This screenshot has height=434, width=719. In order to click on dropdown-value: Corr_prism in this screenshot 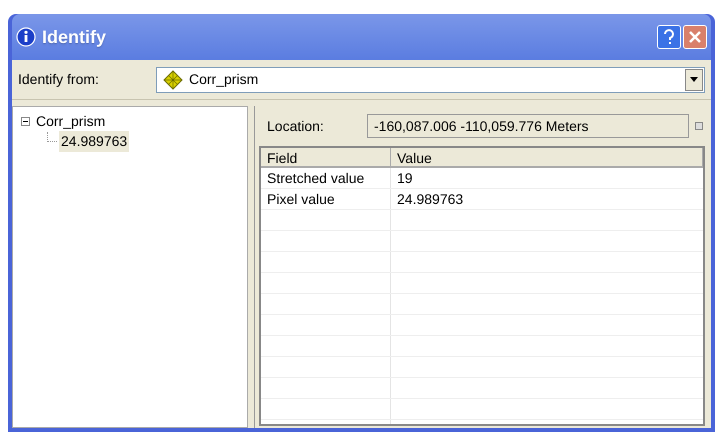, I will do `click(224, 79)`.